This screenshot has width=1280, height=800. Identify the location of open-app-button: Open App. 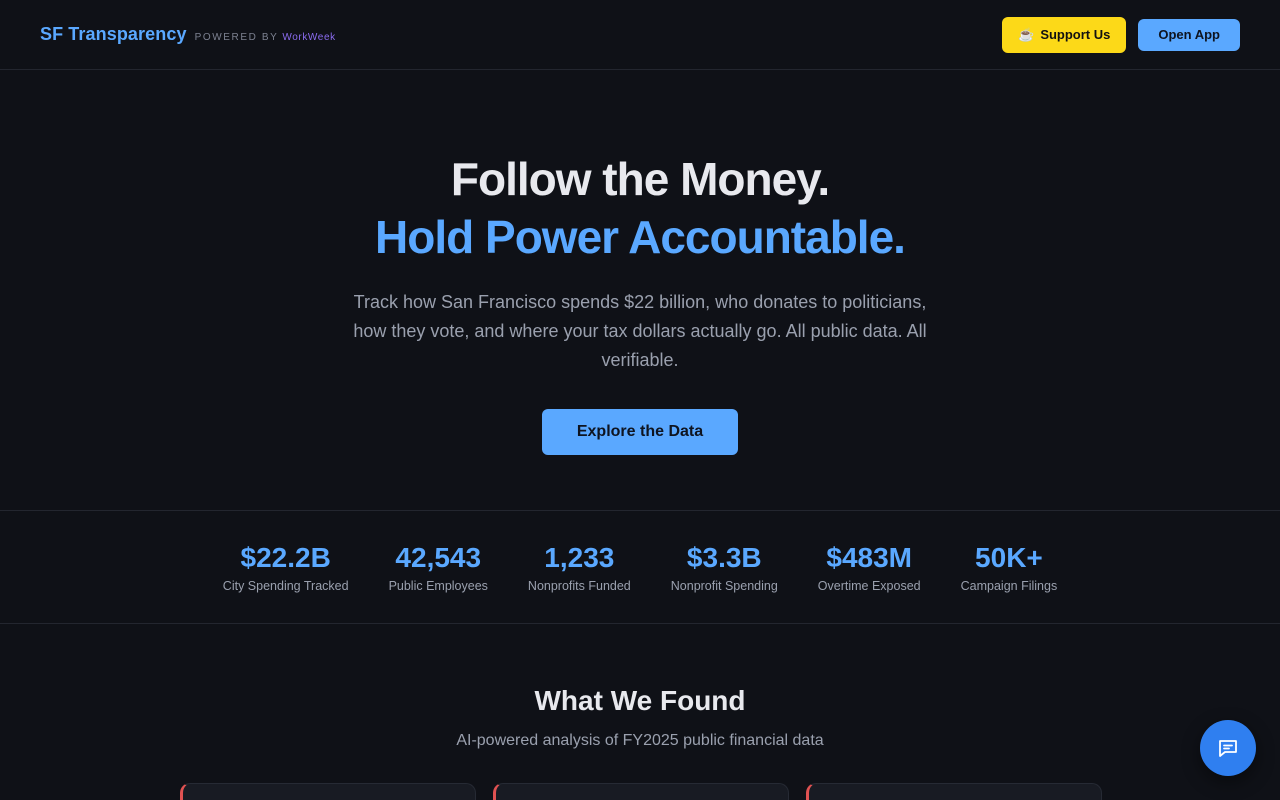
(1189, 34).